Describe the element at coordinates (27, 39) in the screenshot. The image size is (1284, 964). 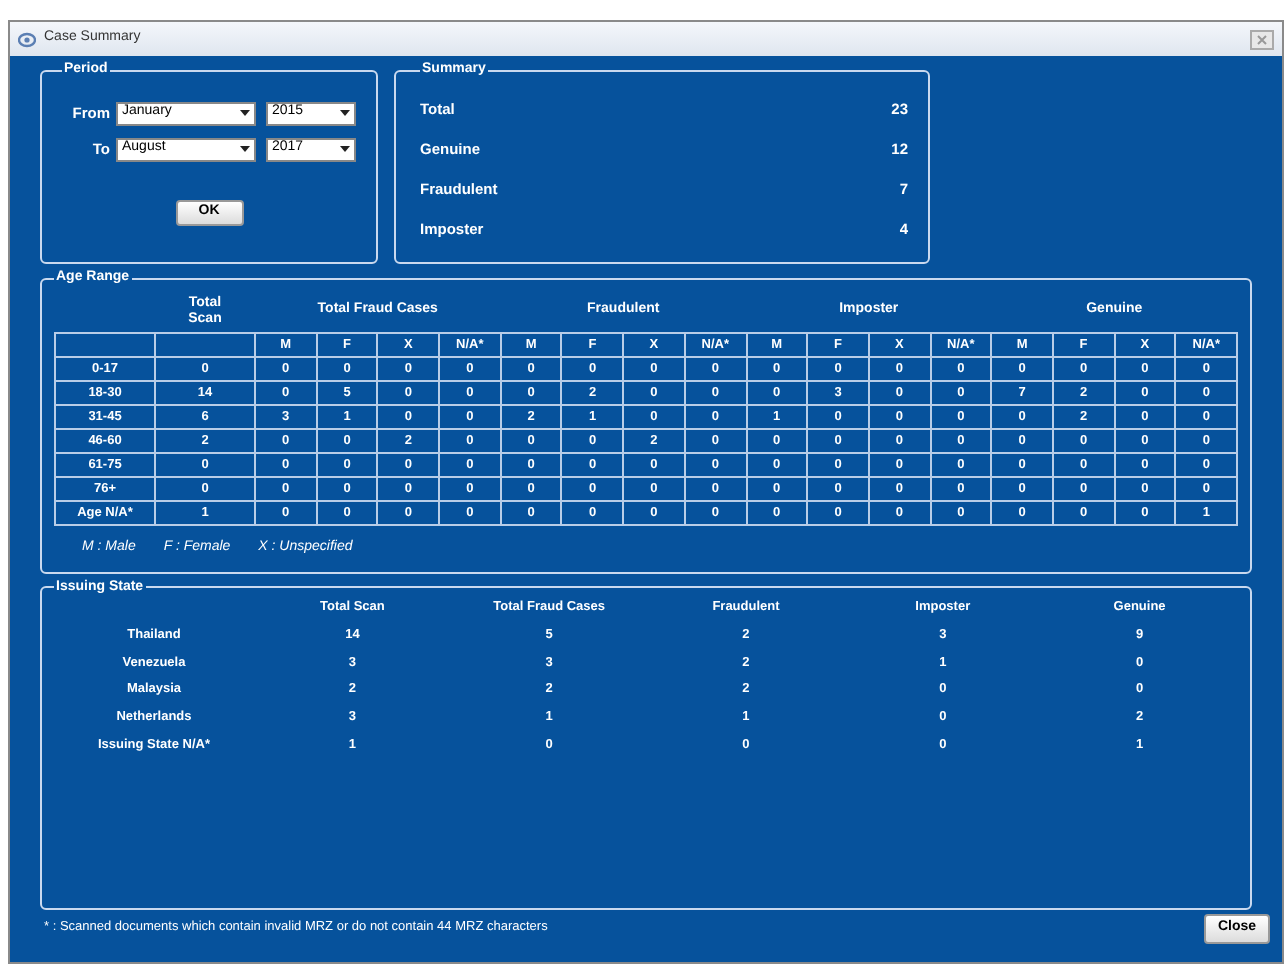
I see `app-icon` at that location.